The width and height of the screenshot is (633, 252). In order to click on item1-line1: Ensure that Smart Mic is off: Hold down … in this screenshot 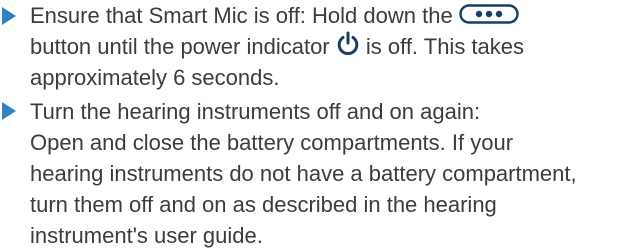, I will do `click(277, 15)`.